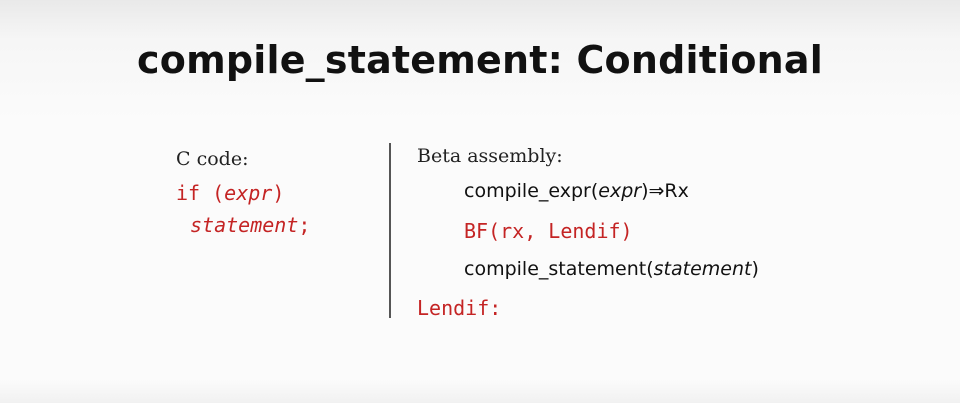  Describe the element at coordinates (620, 191) in the screenshot. I see `beta-expr-placeholder: expr` at that location.